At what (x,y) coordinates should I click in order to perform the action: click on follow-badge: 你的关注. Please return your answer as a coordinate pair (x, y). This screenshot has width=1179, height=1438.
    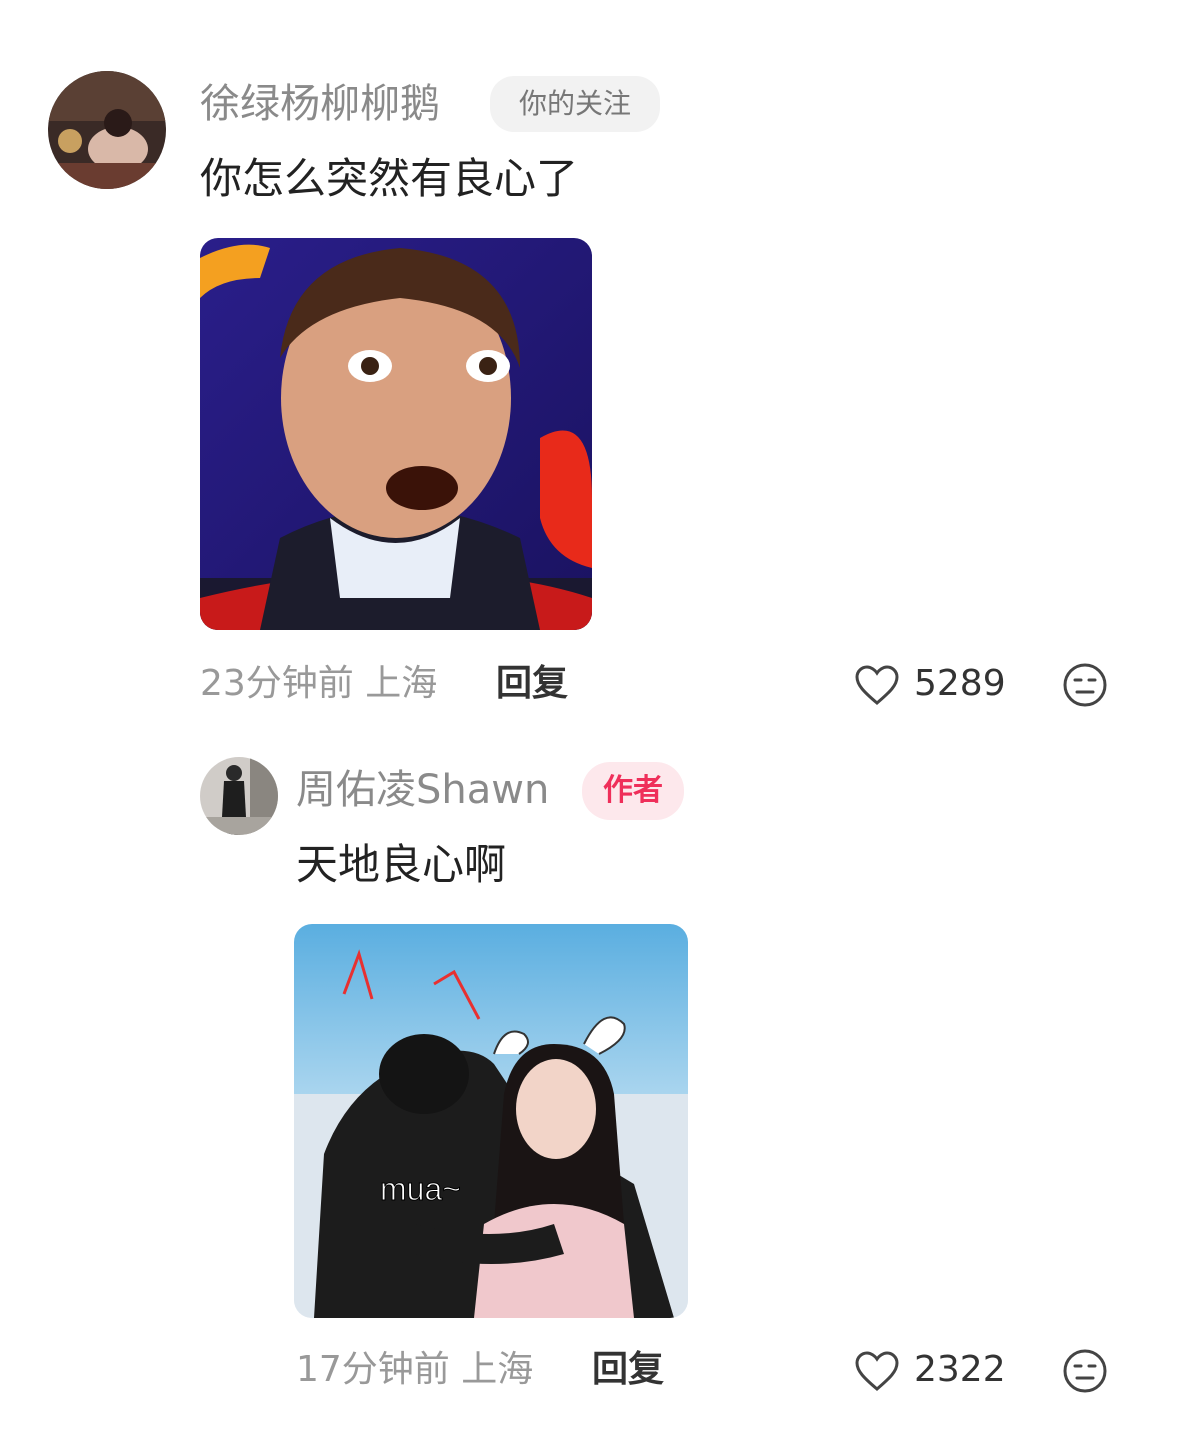
    Looking at the image, I should click on (575, 104).